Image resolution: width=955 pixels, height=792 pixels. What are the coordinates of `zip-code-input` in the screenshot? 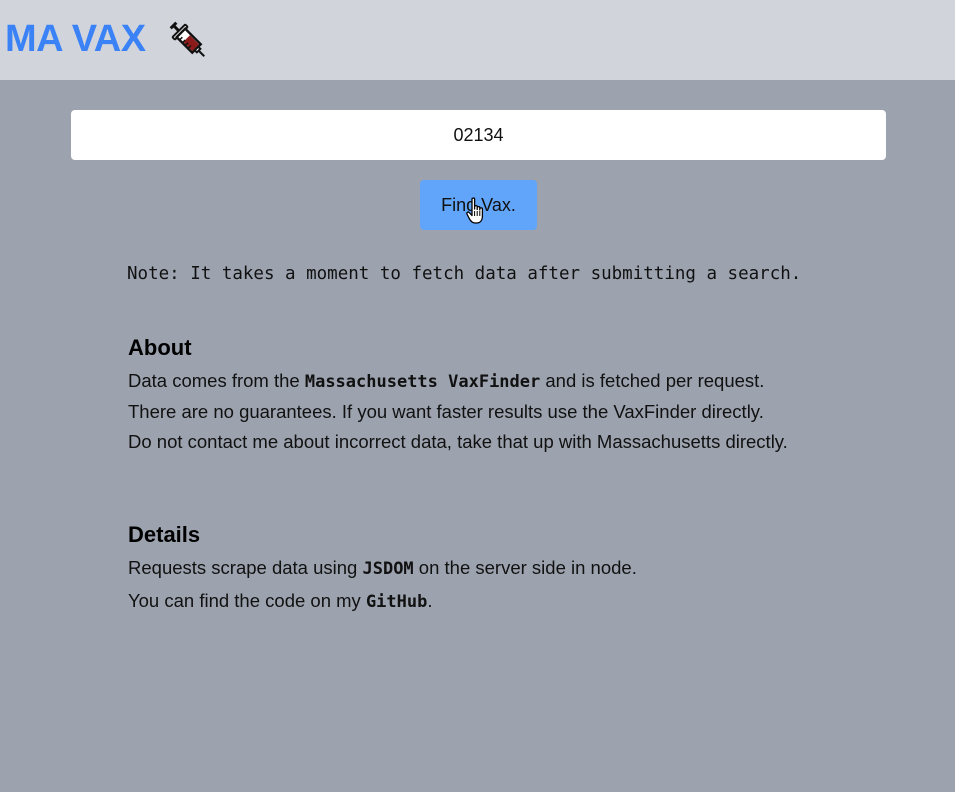 It's located at (478, 135).